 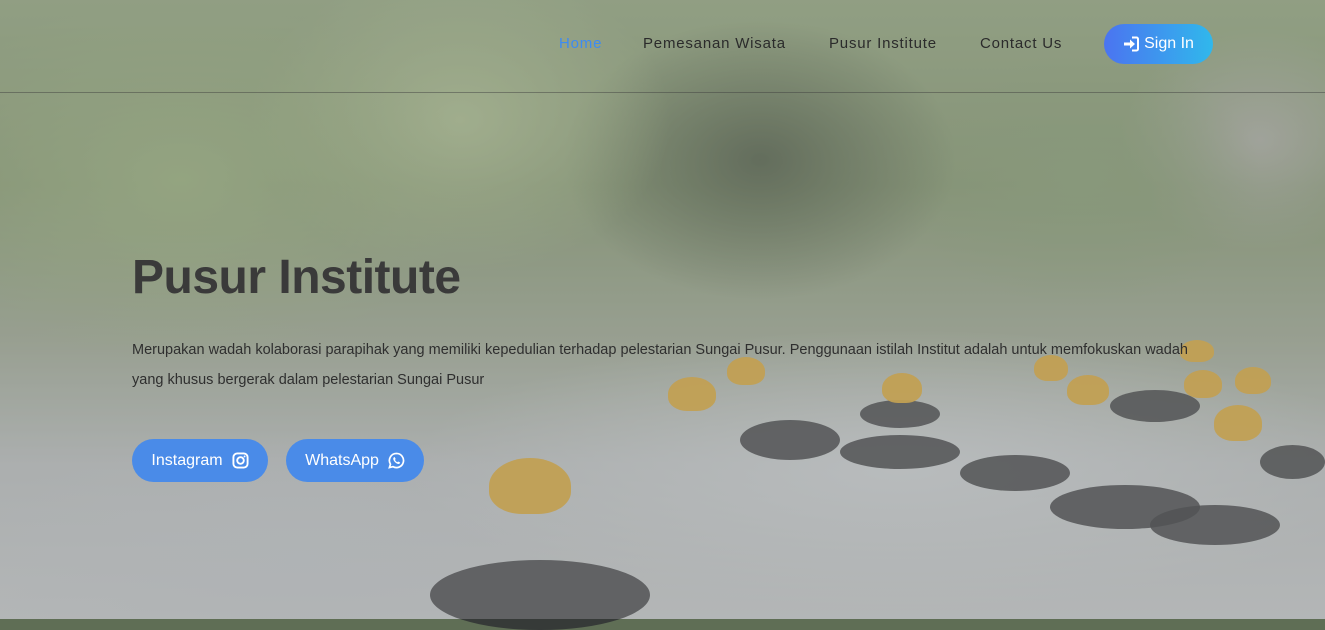 I want to click on hero-title: Pusur Institute, so click(x=296, y=277).